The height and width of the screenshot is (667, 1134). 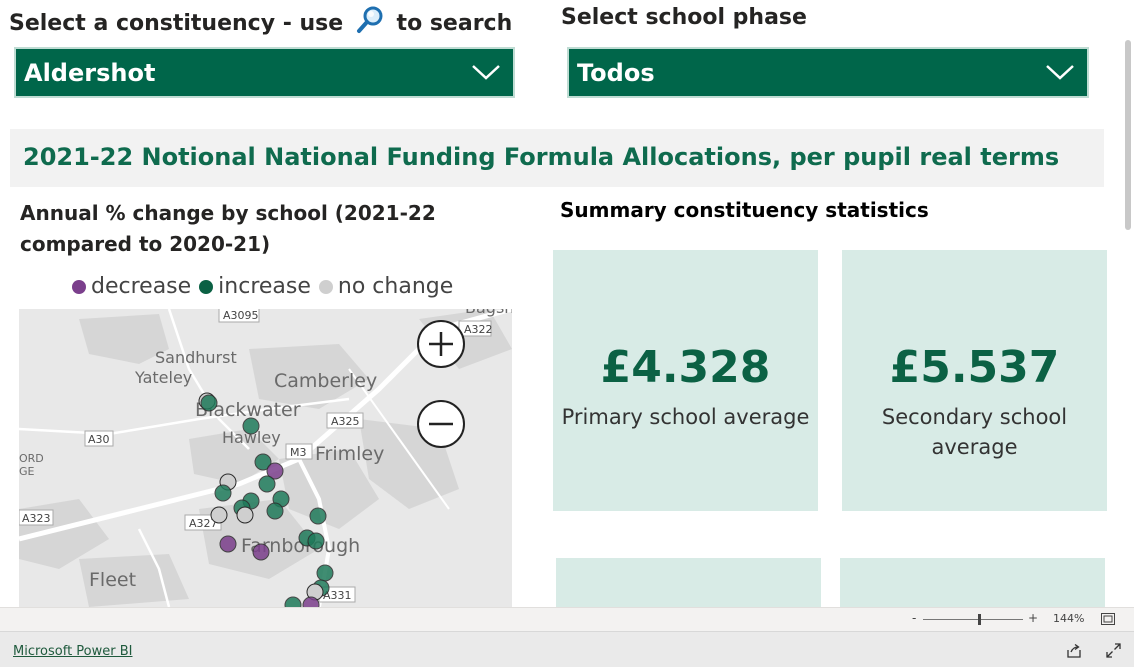 What do you see at coordinates (685, 367) in the screenshot?
I see `primary-average-value: £4.328` at bounding box center [685, 367].